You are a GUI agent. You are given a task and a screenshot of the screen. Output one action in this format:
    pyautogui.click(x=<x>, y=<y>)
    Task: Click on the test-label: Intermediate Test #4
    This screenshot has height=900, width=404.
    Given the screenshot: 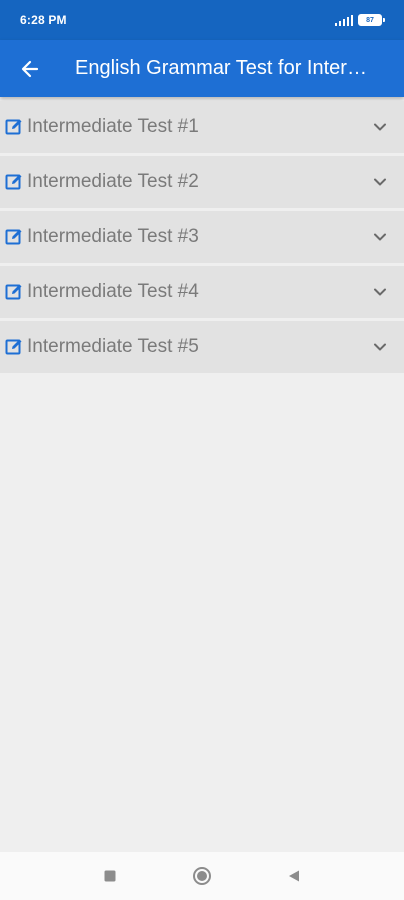 What is the action you would take?
    pyautogui.click(x=113, y=291)
    